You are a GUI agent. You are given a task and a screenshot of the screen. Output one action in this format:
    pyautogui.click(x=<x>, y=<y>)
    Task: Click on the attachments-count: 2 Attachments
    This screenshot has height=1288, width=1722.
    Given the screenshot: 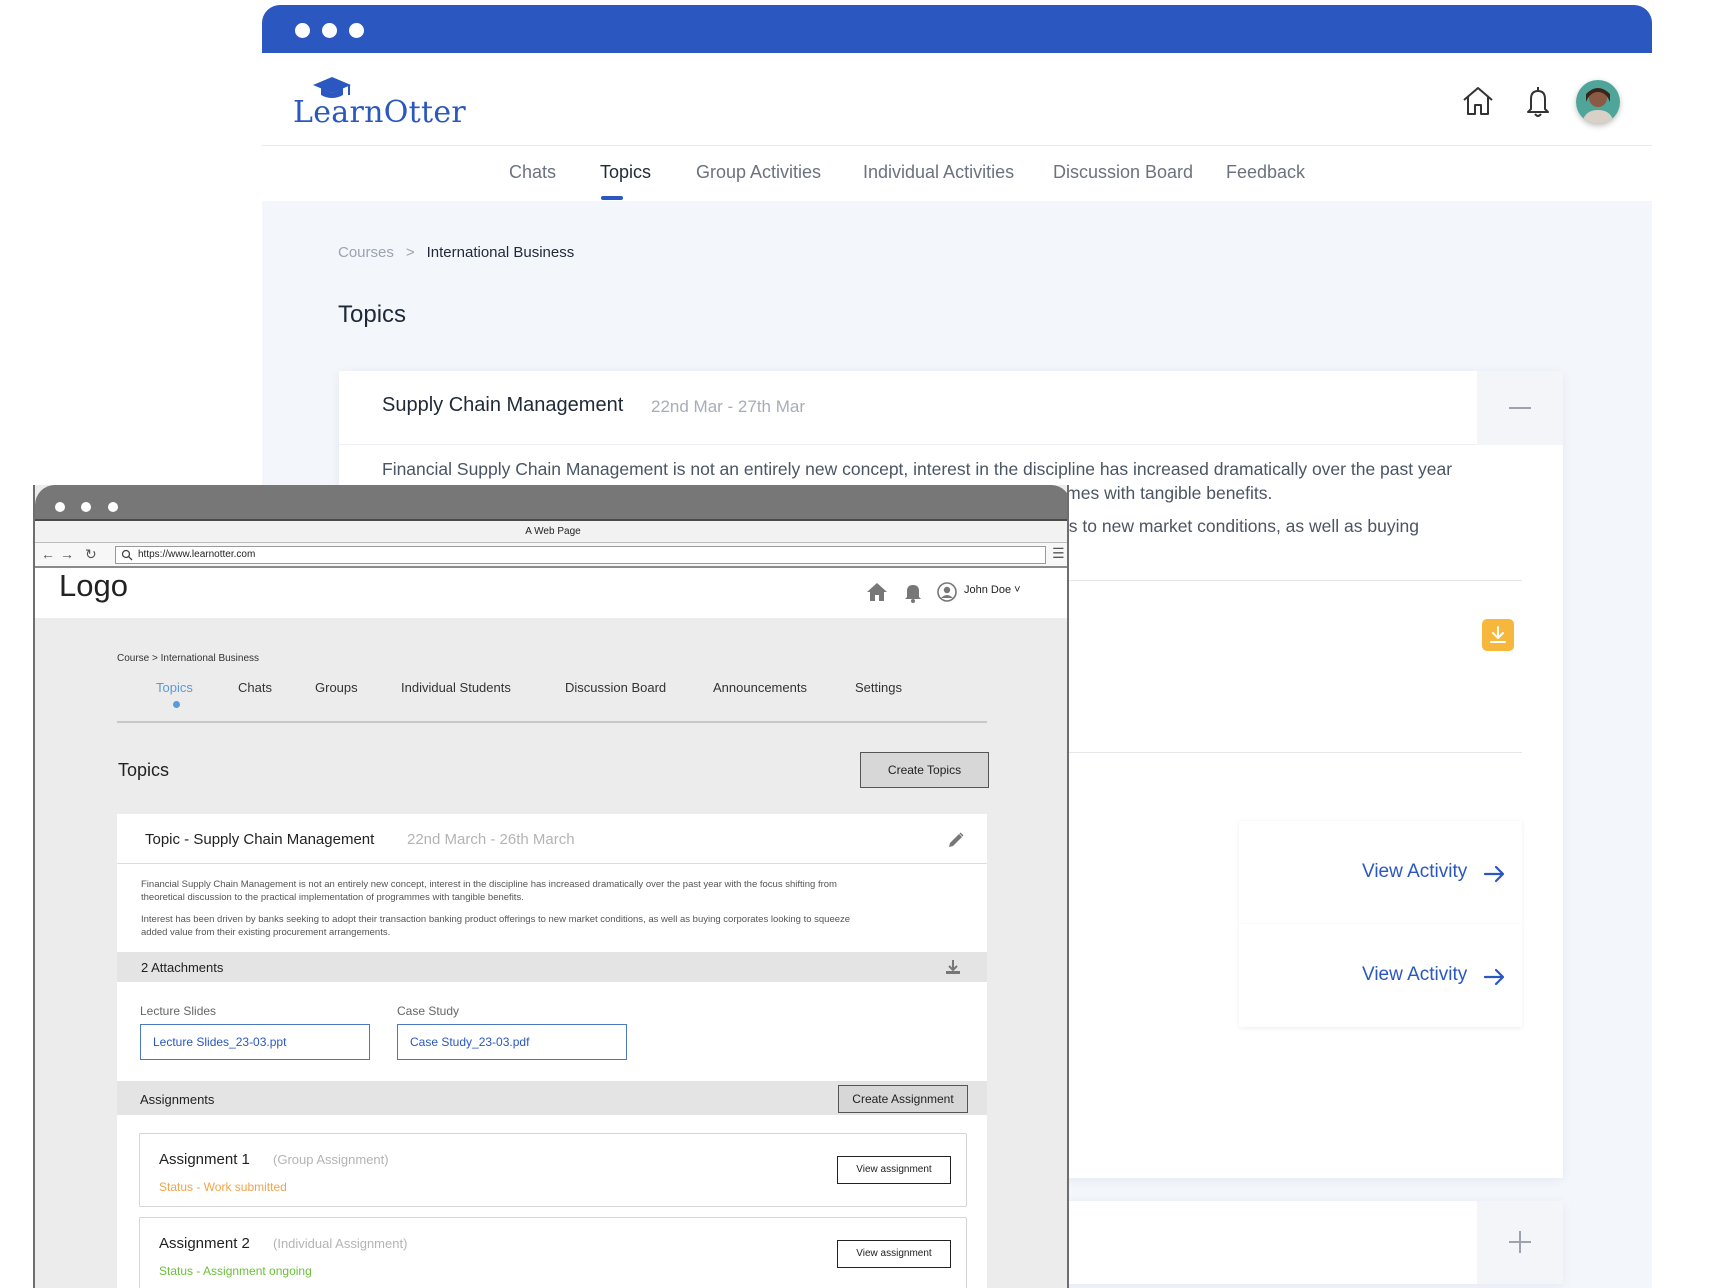 What is the action you would take?
    pyautogui.click(x=182, y=967)
    